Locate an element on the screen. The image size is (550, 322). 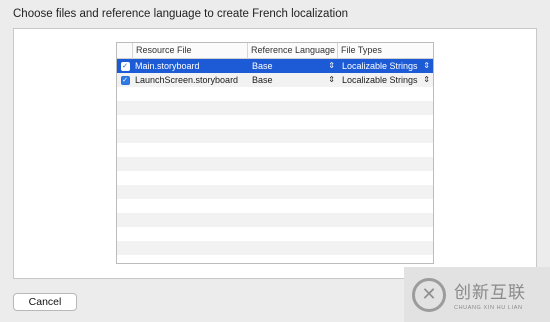
column-header-reference-language: Reference Language is located at coordinates (293, 51).